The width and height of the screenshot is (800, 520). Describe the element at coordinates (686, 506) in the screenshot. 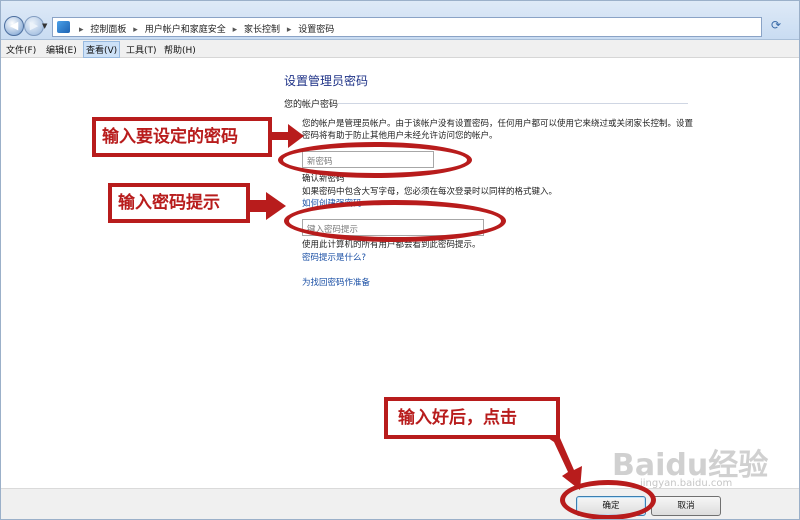

I see `cancel-button: 取消` at that location.